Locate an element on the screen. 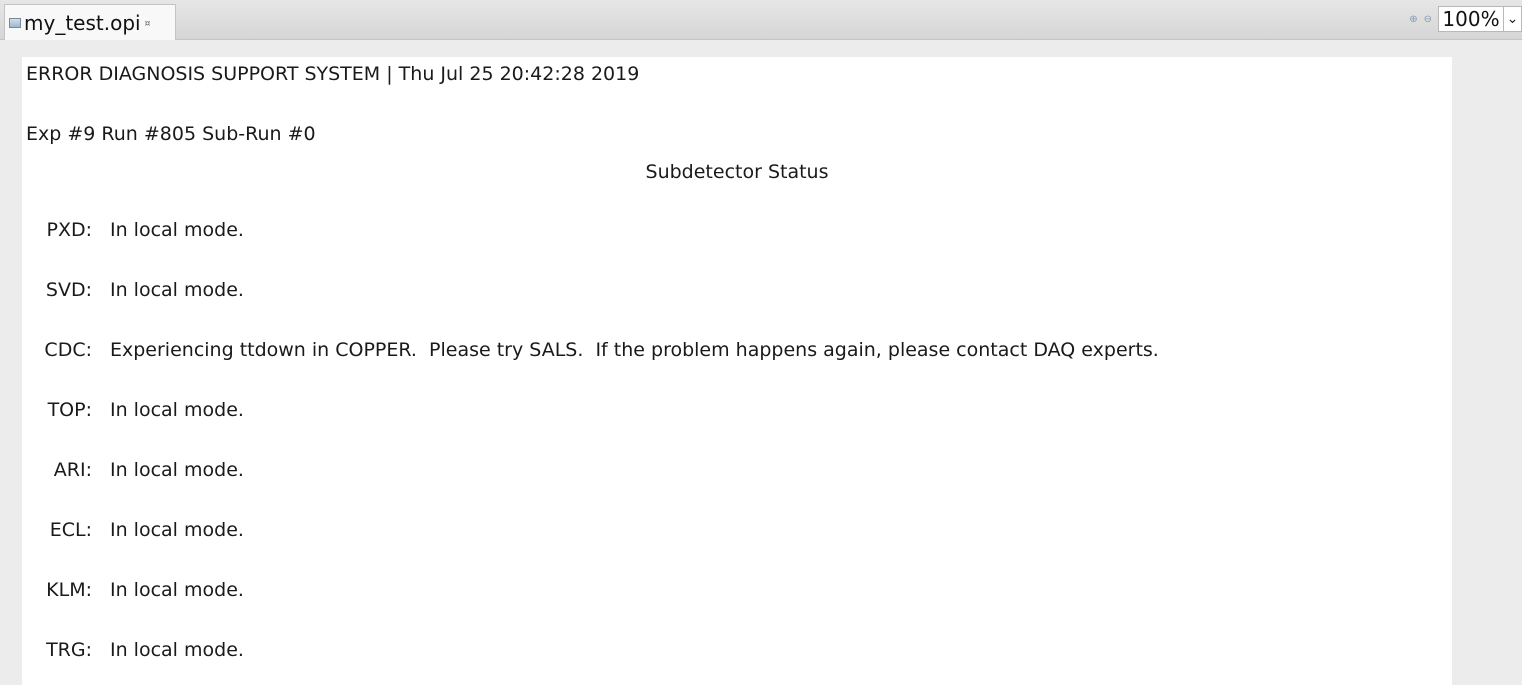  zoom-level-field: 100% is located at coordinates (1471, 19).